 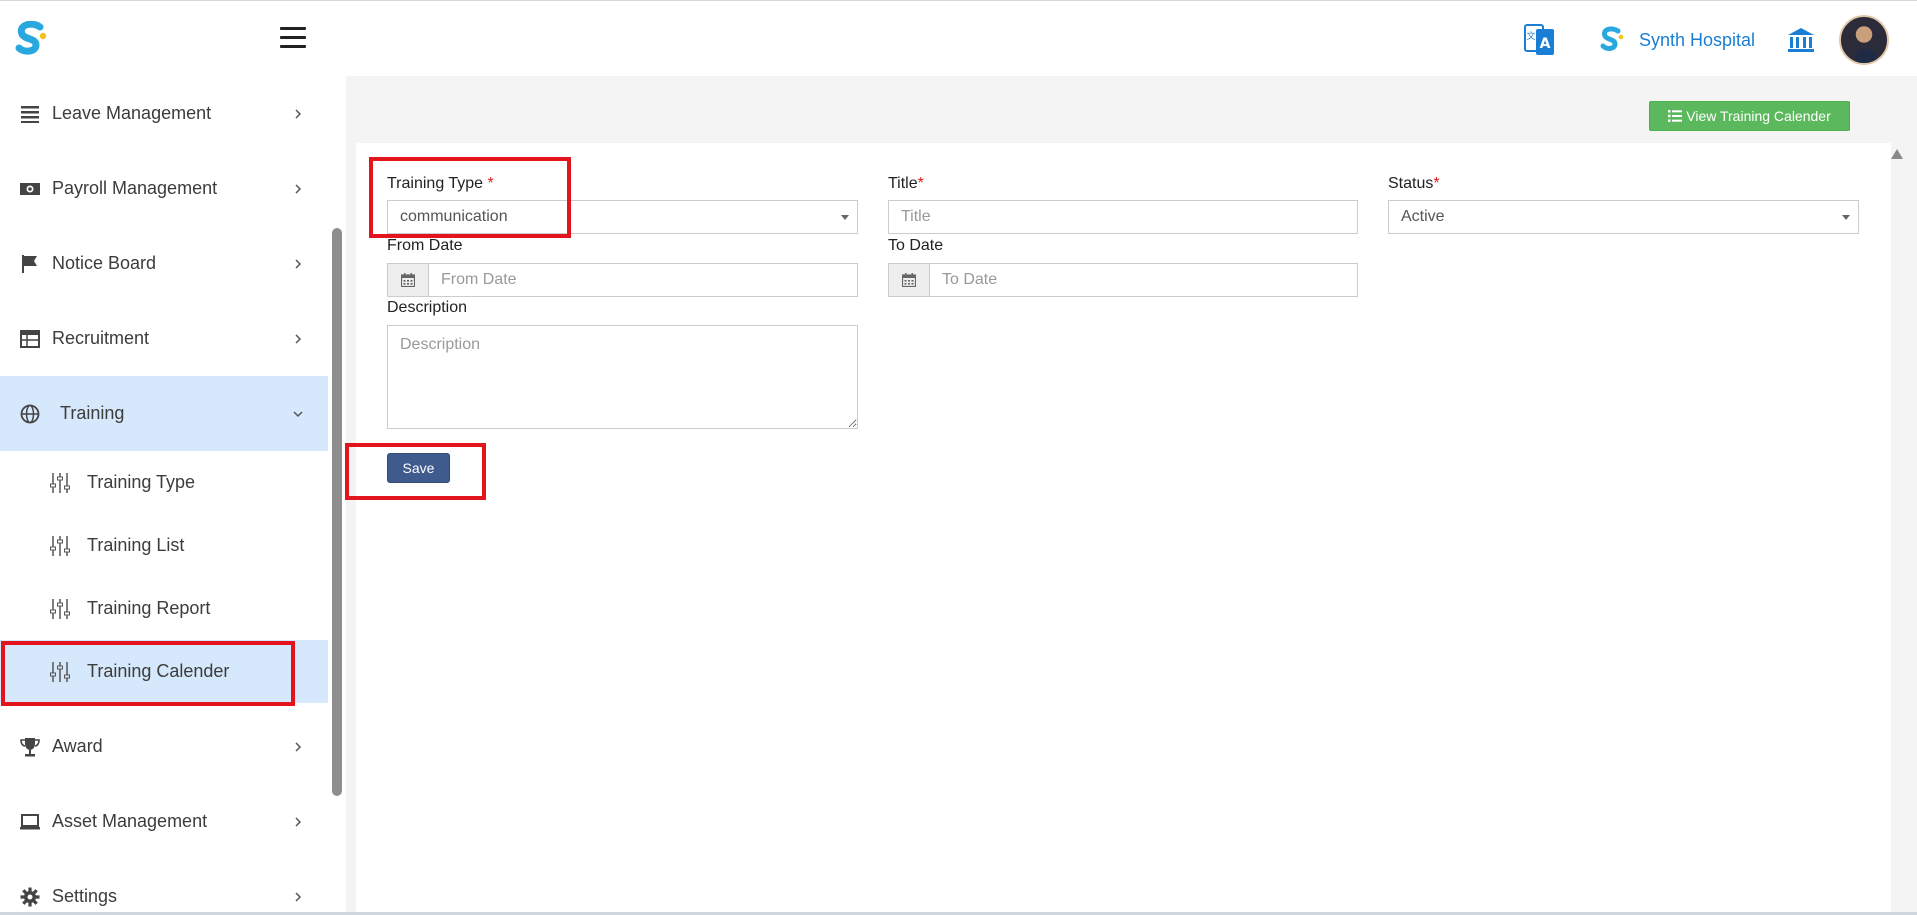 I want to click on sidebar-subitem-training-type: Training Type, so click(x=164, y=482).